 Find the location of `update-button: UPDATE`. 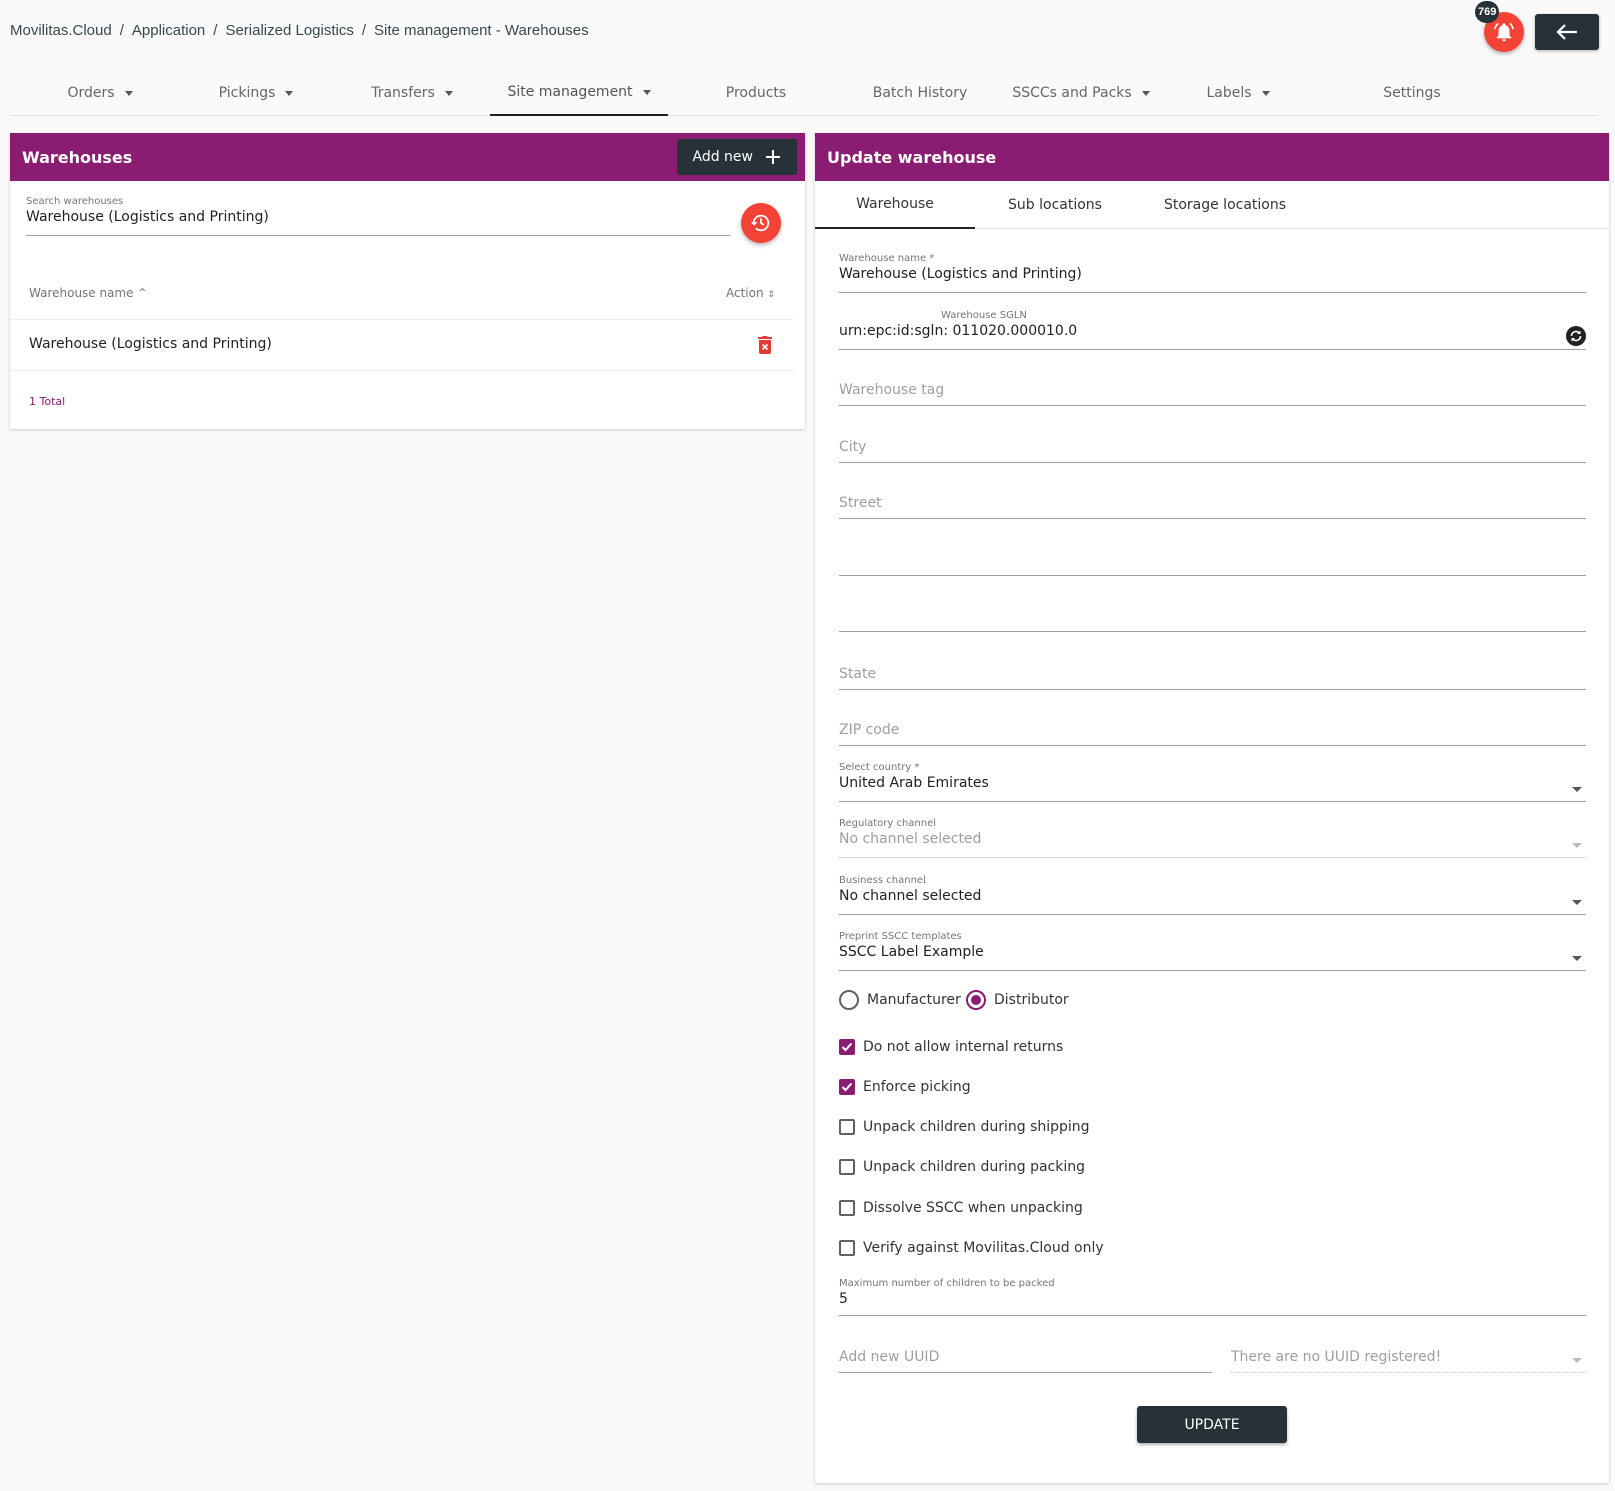

update-button: UPDATE is located at coordinates (1212, 1424).